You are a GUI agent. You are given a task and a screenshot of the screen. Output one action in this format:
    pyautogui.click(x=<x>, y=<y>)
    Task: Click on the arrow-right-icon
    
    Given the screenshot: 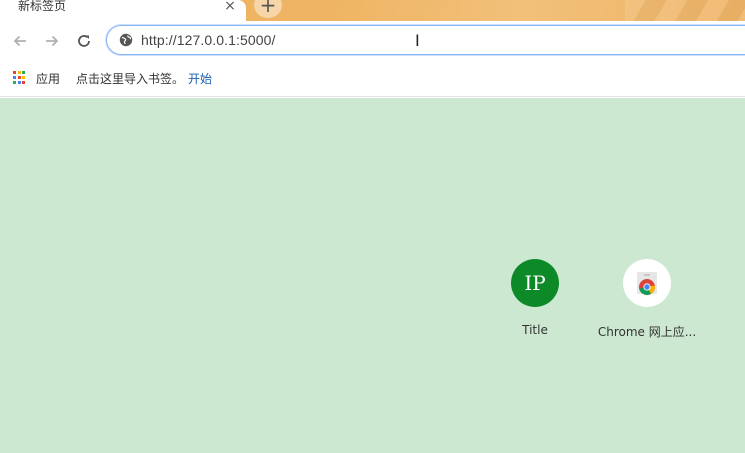 What is the action you would take?
    pyautogui.click(x=52, y=41)
    